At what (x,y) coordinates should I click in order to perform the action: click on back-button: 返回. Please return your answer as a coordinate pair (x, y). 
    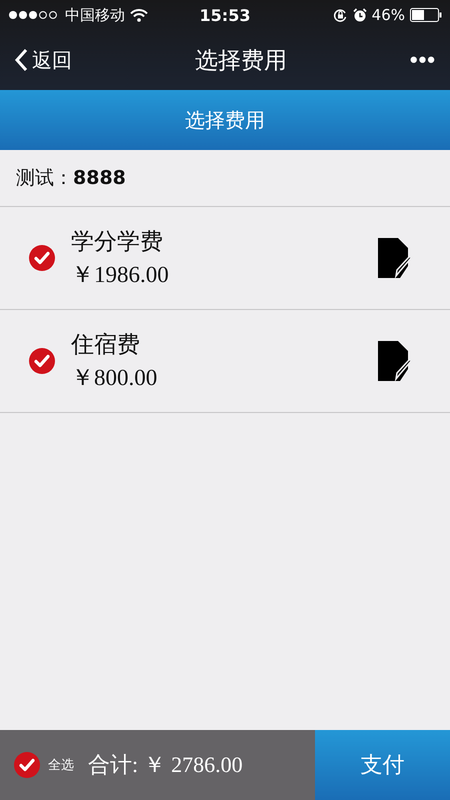
    Looking at the image, I should click on (43, 60).